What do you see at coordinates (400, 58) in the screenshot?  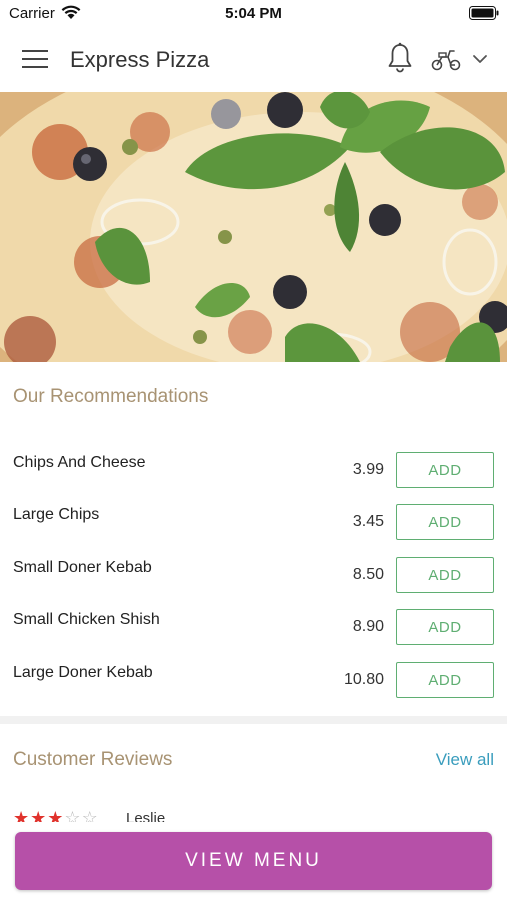 I see `bell-icon` at bounding box center [400, 58].